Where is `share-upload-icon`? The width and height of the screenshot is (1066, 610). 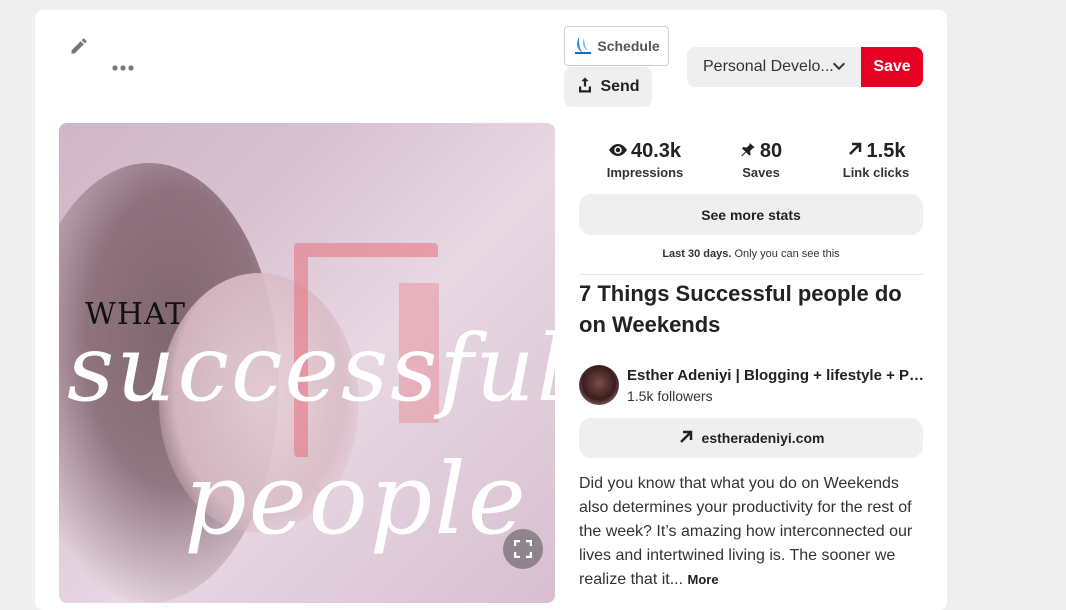 share-upload-icon is located at coordinates (585, 87).